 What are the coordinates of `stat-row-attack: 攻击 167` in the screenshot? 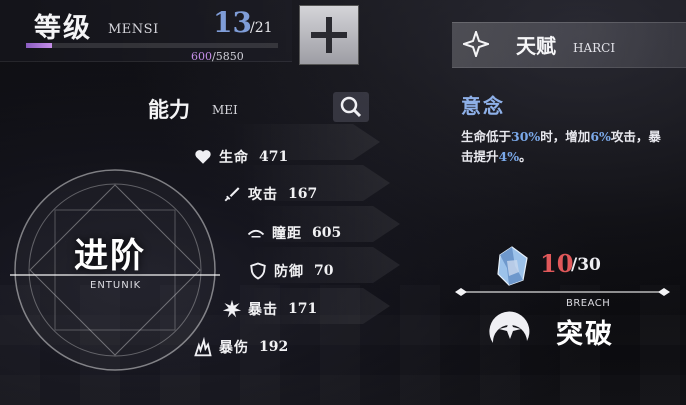 It's located at (269, 194).